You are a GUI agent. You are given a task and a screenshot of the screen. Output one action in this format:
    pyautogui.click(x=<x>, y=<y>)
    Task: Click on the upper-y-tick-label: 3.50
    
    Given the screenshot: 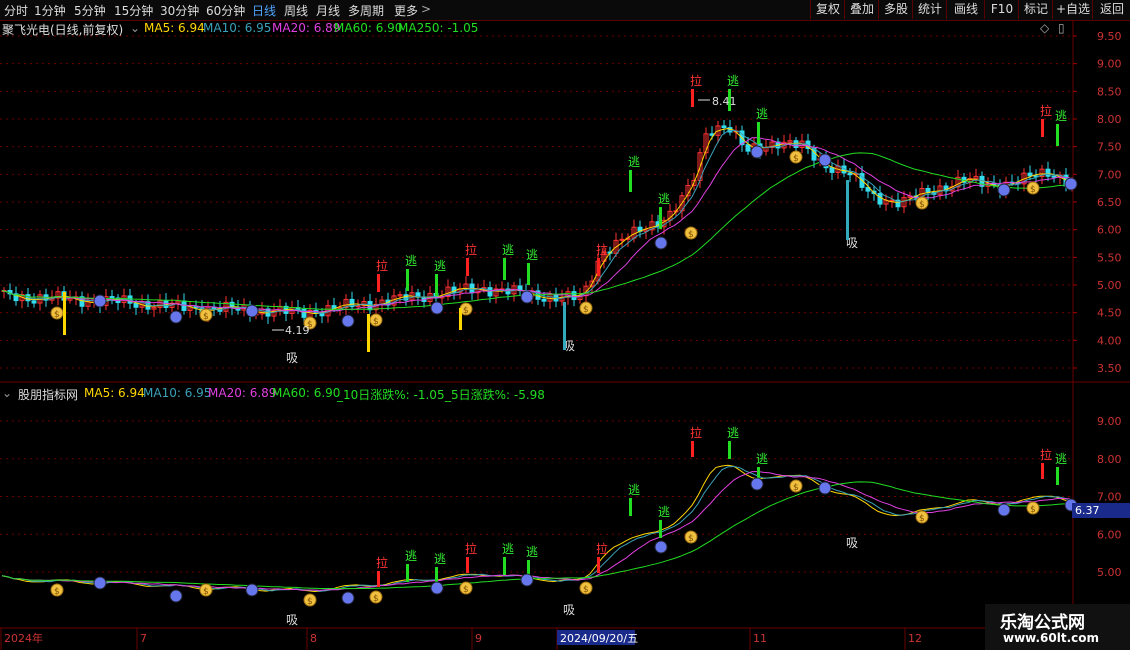 What is the action you would take?
    pyautogui.click(x=1109, y=368)
    